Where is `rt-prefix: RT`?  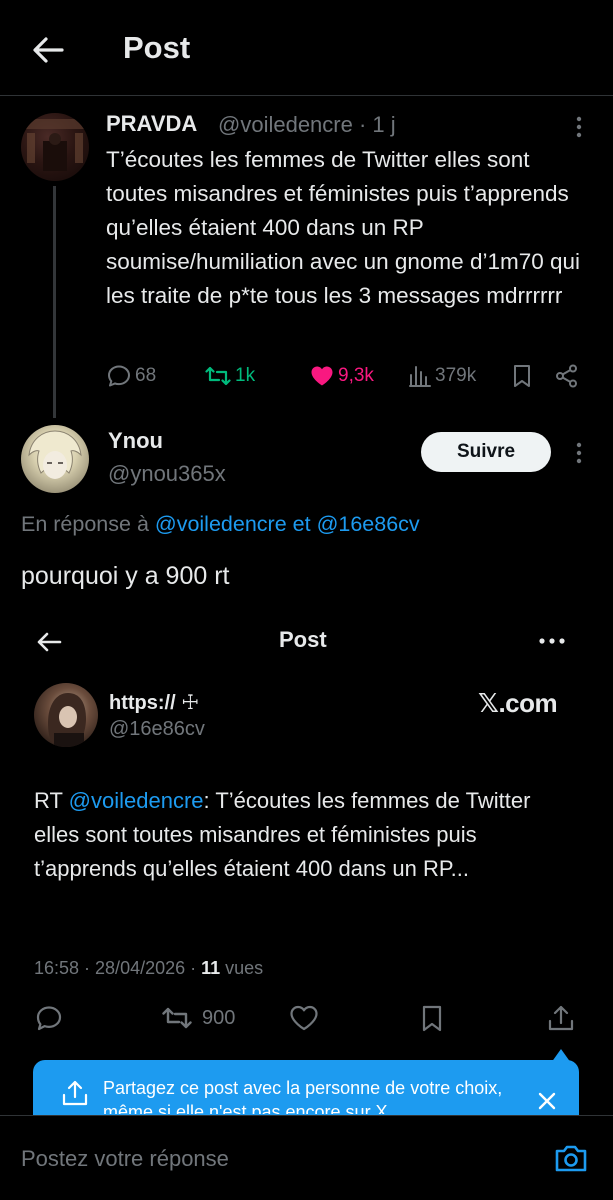 rt-prefix: RT is located at coordinates (51, 800).